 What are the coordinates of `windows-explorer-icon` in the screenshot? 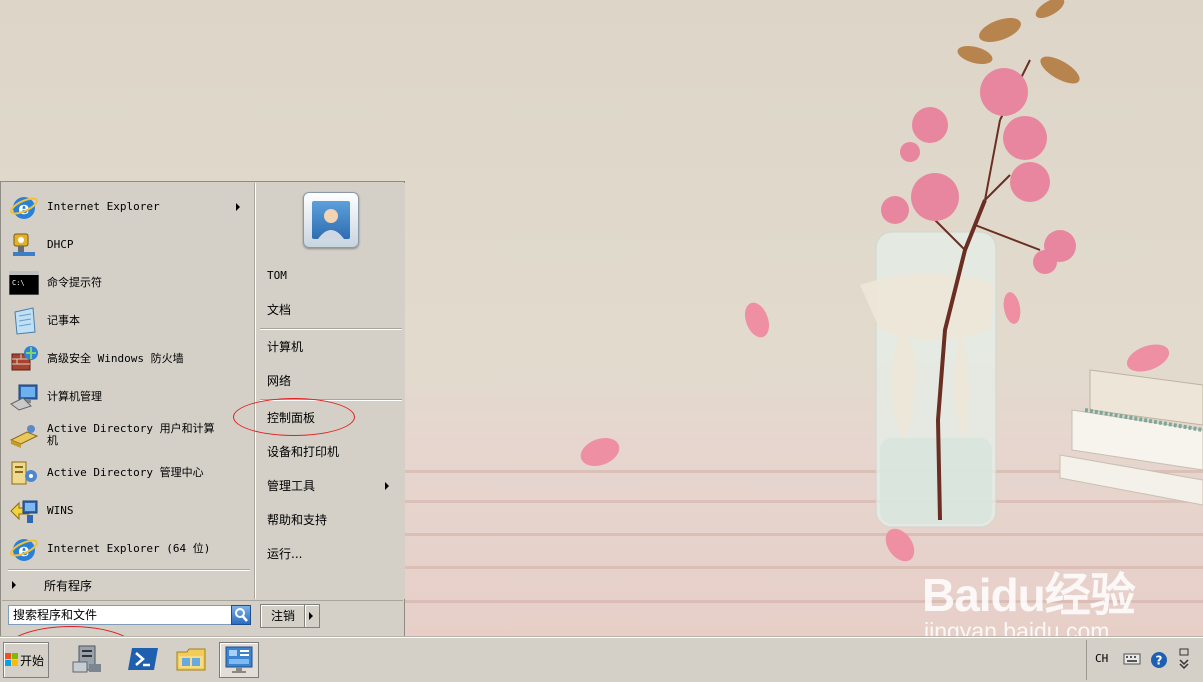 It's located at (191, 659).